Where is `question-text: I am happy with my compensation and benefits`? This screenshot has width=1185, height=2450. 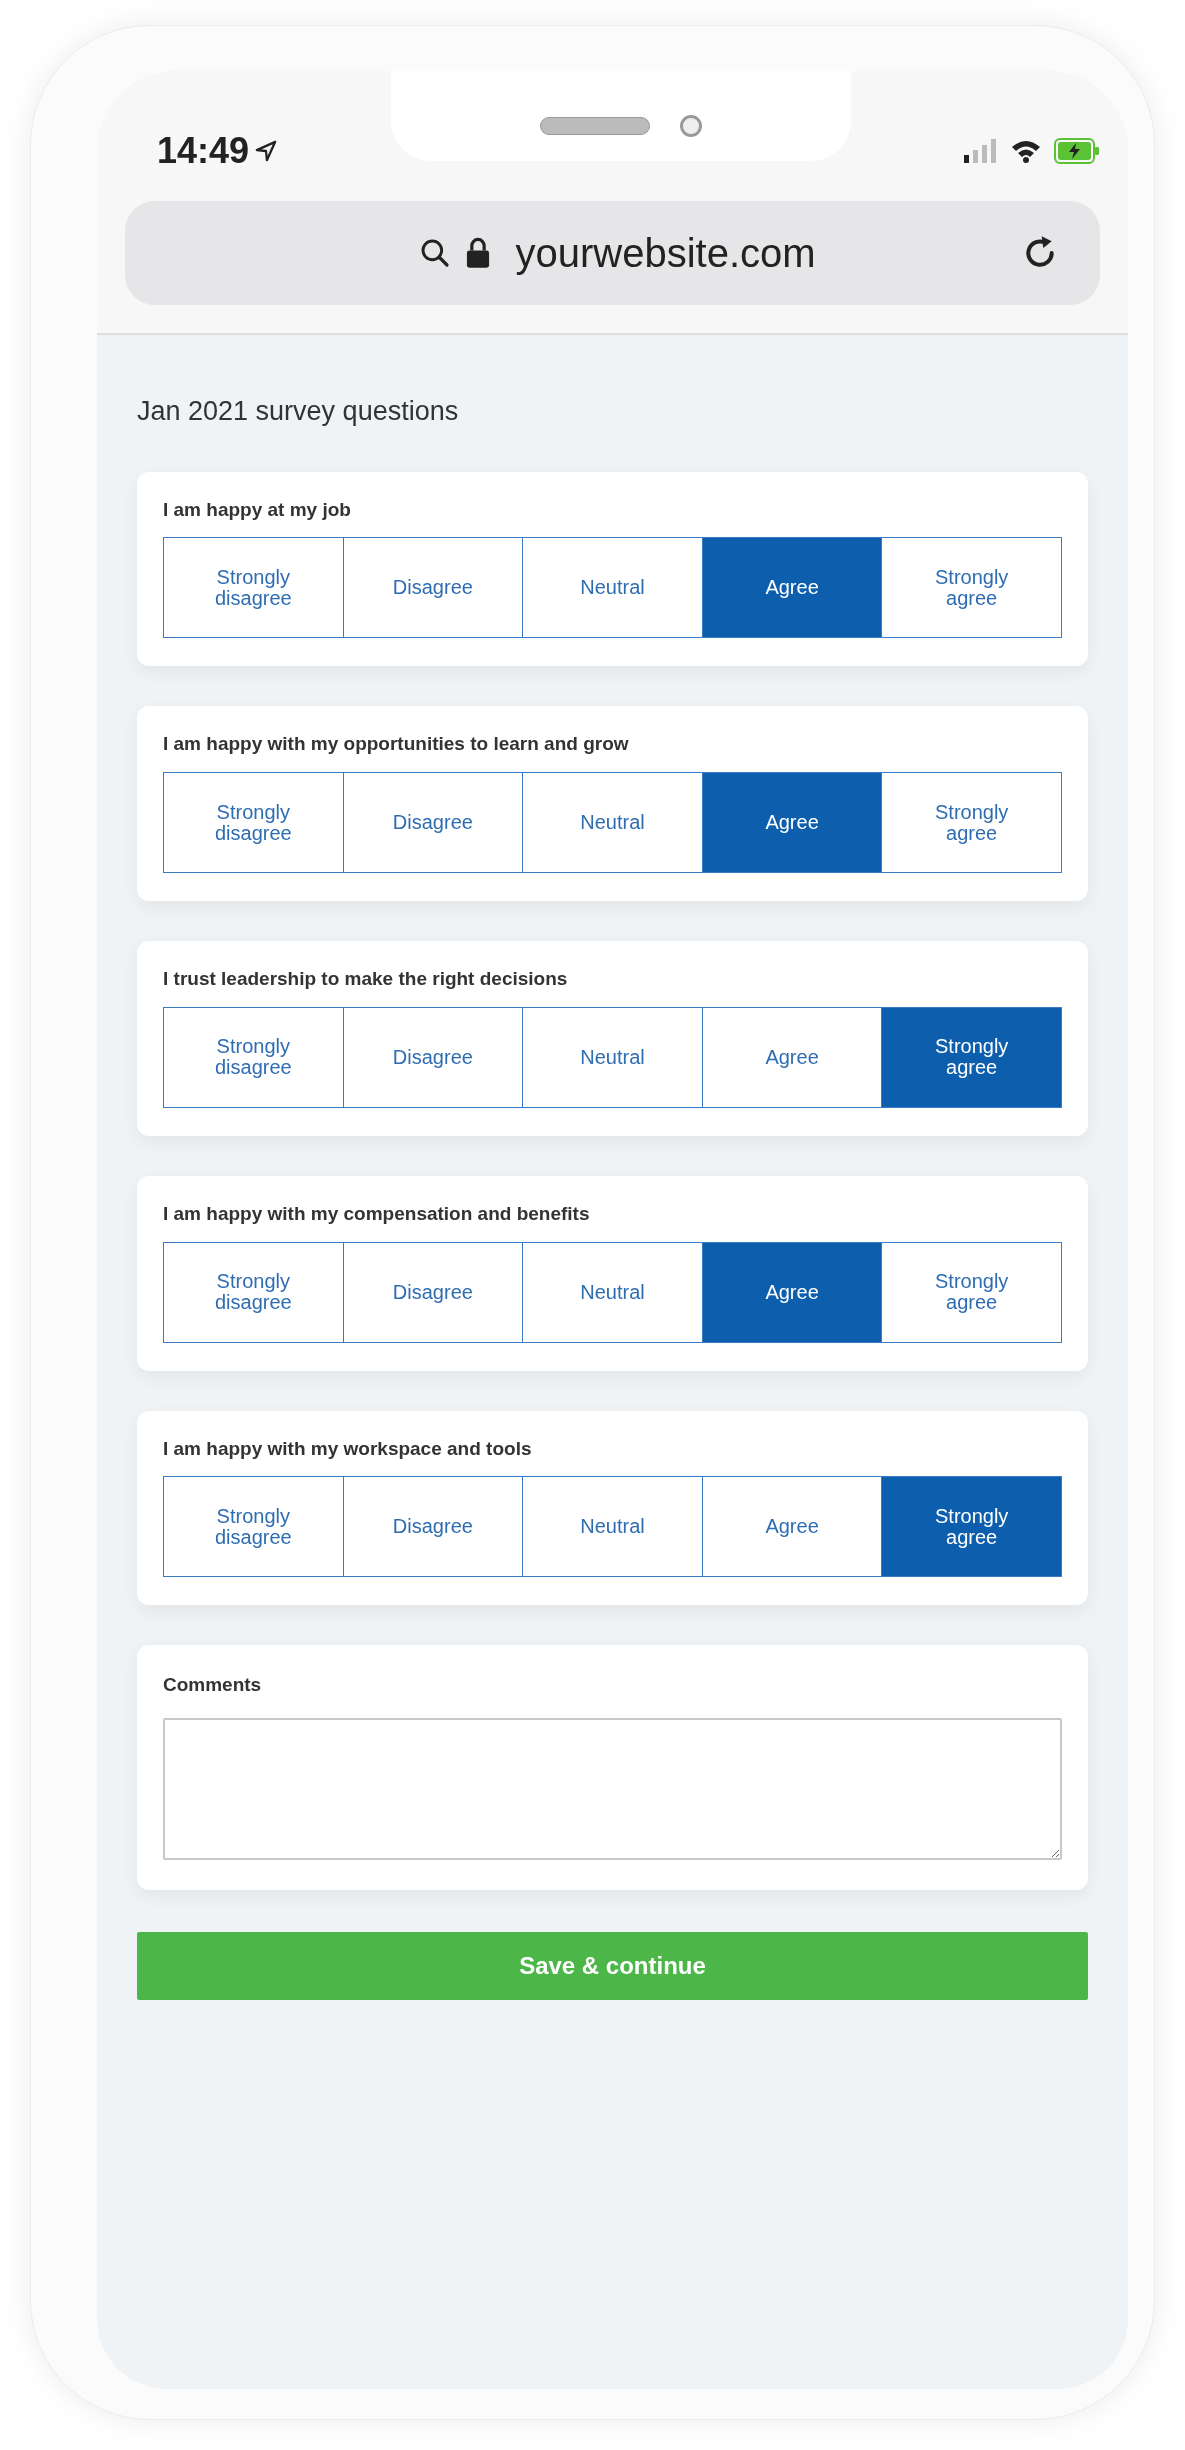
question-text: I am happy with my compensation and benefits is located at coordinates (377, 1213).